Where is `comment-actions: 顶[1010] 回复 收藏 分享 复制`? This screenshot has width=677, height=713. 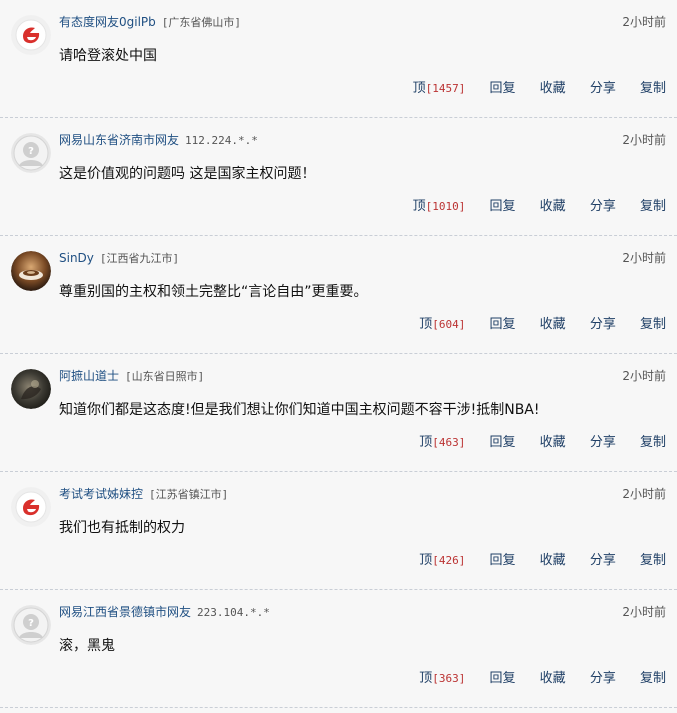 comment-actions: 顶[1010] 回复 收藏 分享 复制 is located at coordinates (539, 207).